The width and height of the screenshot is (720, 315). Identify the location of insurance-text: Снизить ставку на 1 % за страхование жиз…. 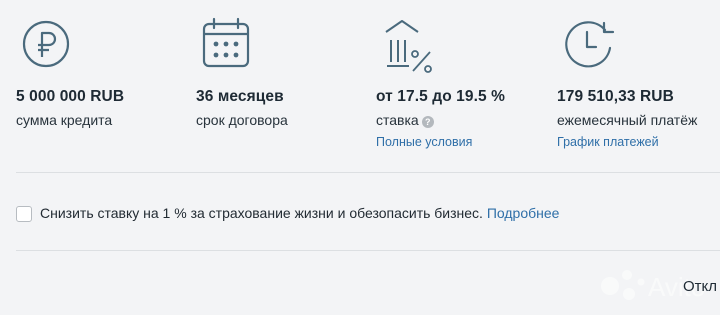
(261, 213).